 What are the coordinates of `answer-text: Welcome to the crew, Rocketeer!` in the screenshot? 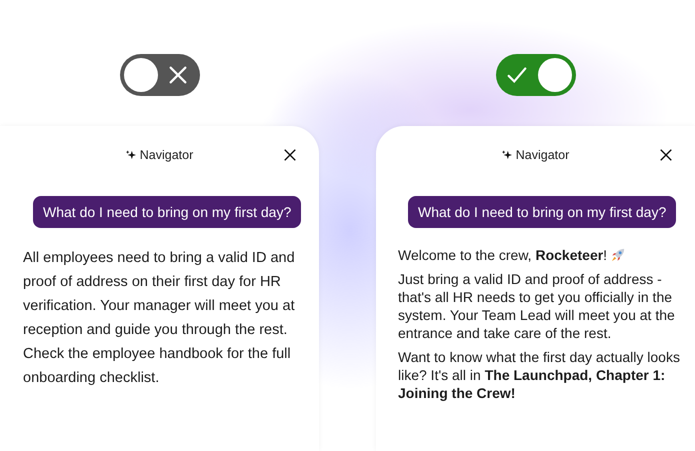 It's located at (503, 255).